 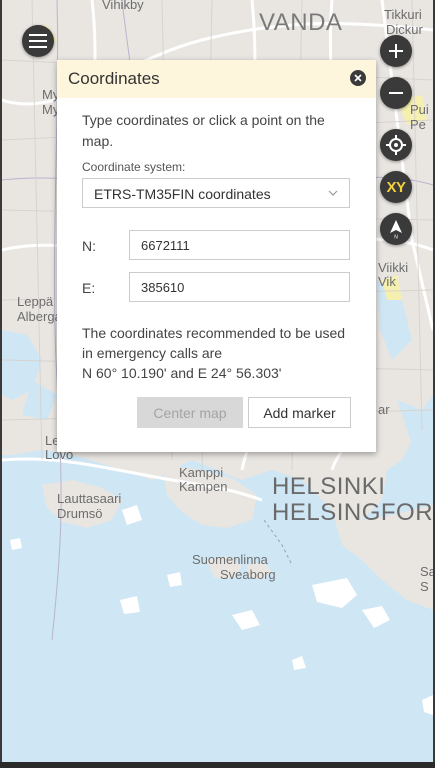 What do you see at coordinates (152, 353) in the screenshot?
I see `note-line-2: in emergency calls are` at bounding box center [152, 353].